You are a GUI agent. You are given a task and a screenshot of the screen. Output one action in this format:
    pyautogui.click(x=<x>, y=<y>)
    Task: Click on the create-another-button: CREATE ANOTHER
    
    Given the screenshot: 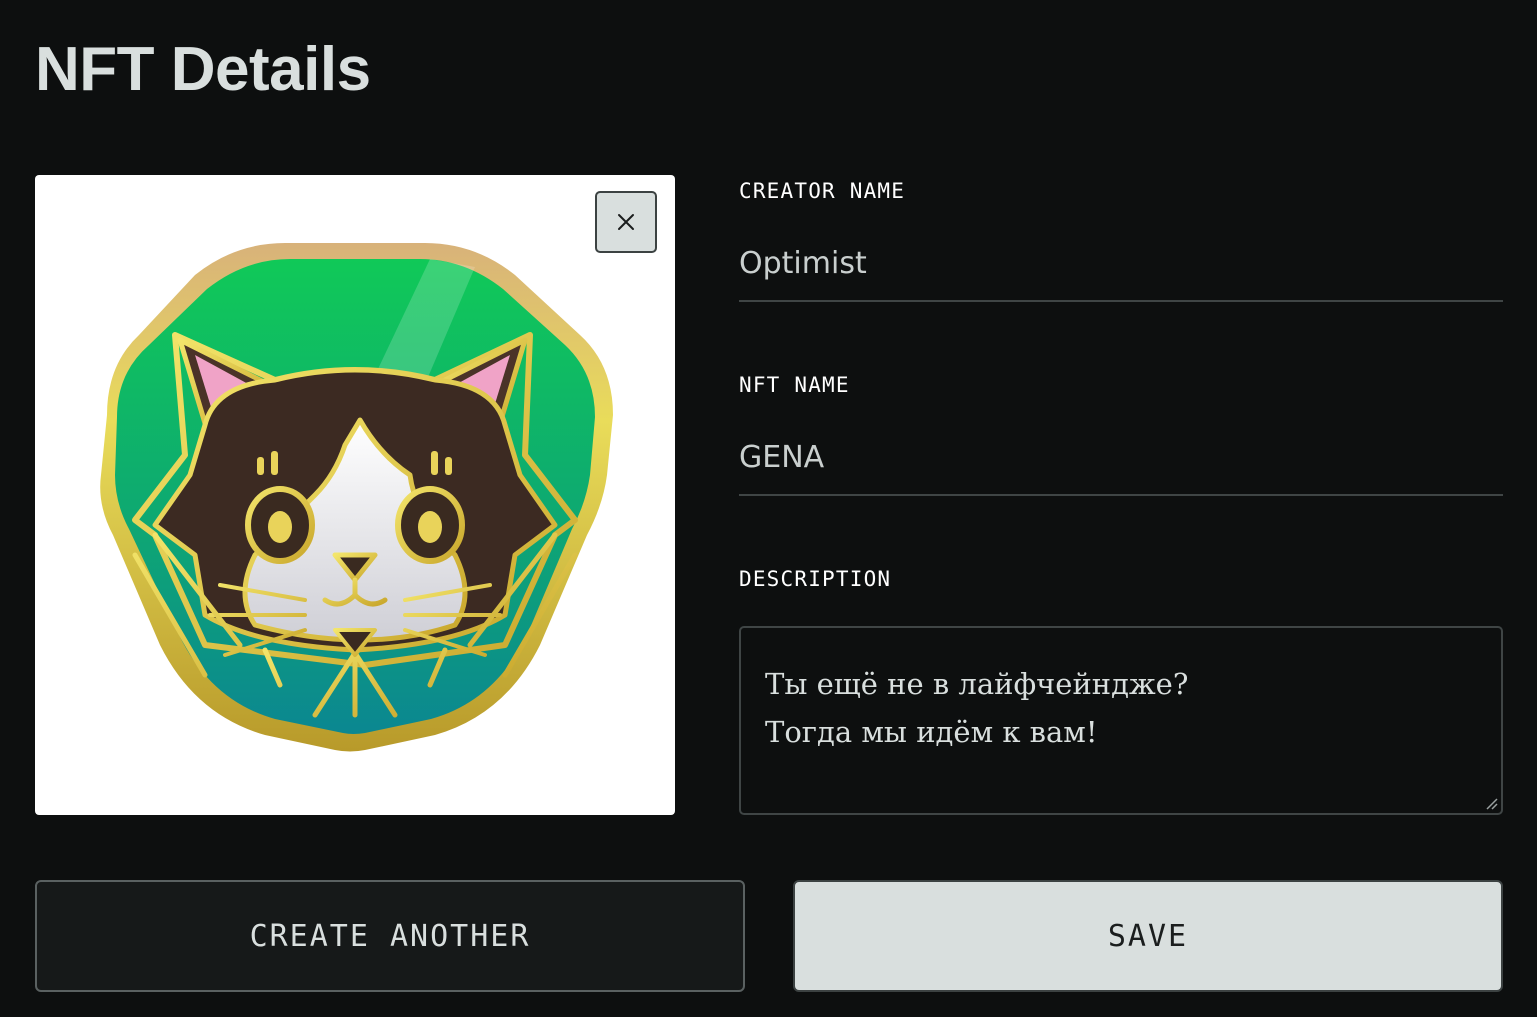 What is the action you would take?
    pyautogui.click(x=390, y=936)
    